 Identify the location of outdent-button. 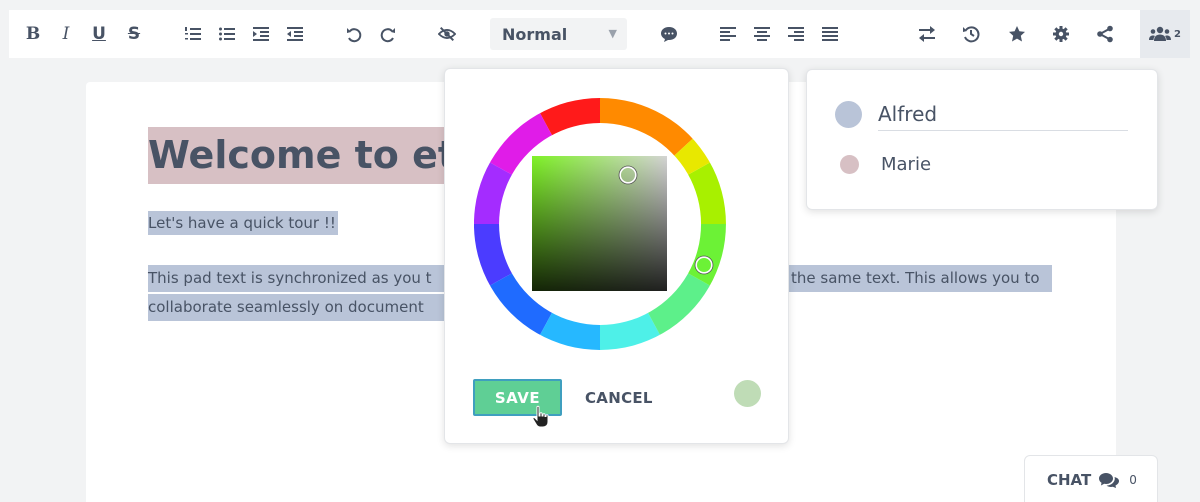
(295, 34).